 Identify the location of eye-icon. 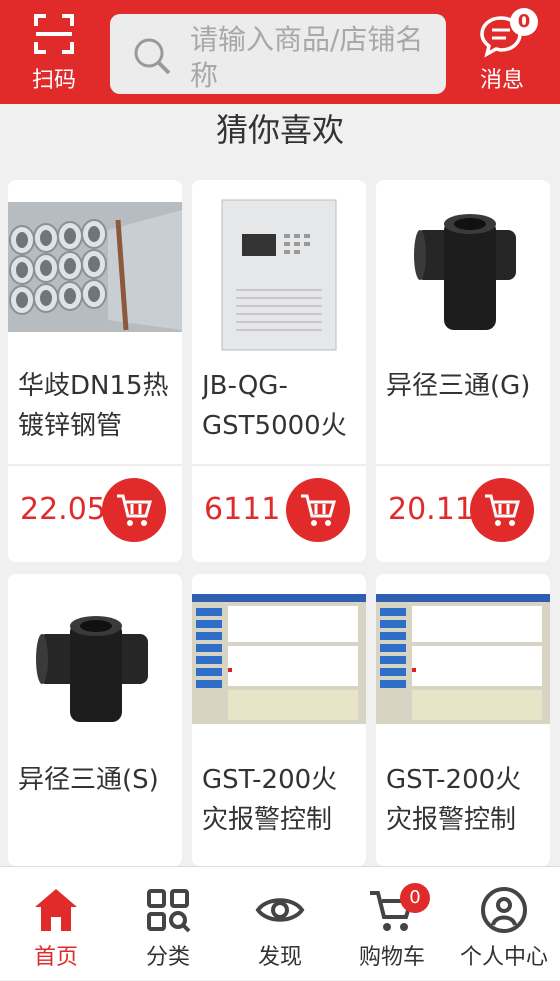
(280, 910).